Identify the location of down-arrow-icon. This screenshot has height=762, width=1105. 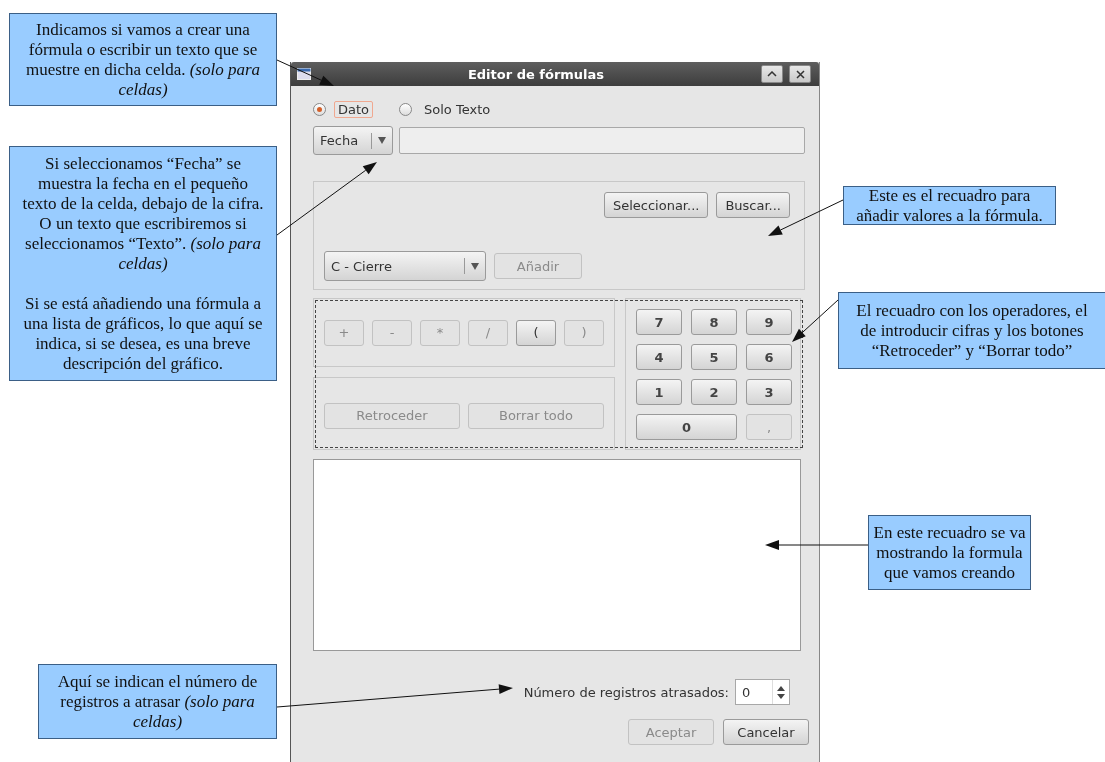
(781, 696).